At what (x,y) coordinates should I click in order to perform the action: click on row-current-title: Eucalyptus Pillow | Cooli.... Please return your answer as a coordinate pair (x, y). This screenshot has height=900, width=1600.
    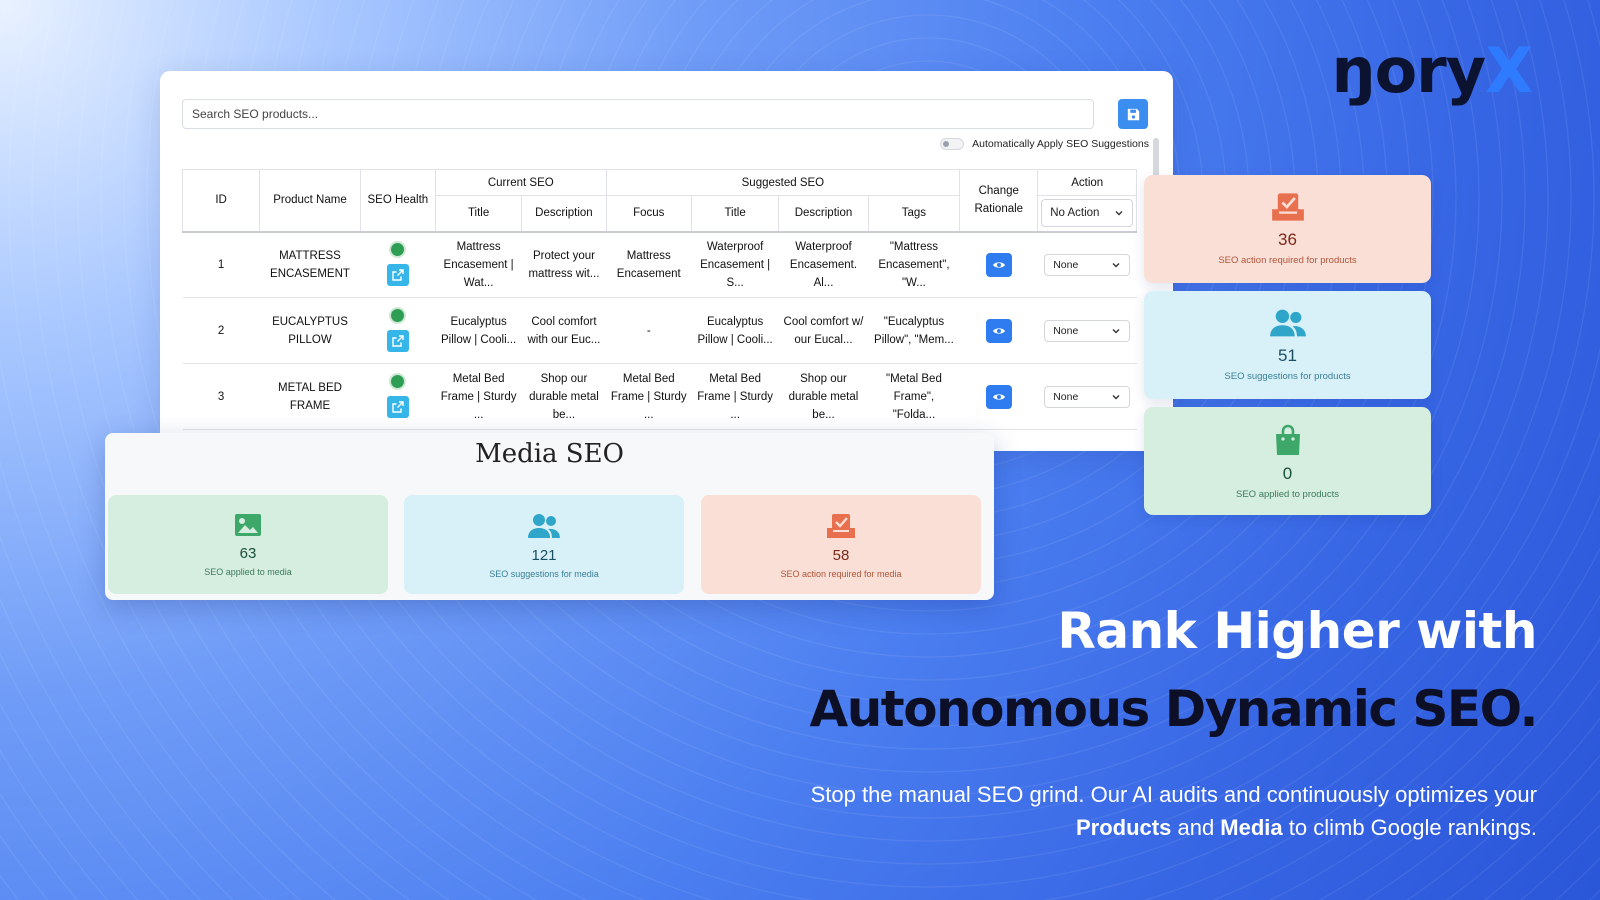
    Looking at the image, I should click on (478, 331).